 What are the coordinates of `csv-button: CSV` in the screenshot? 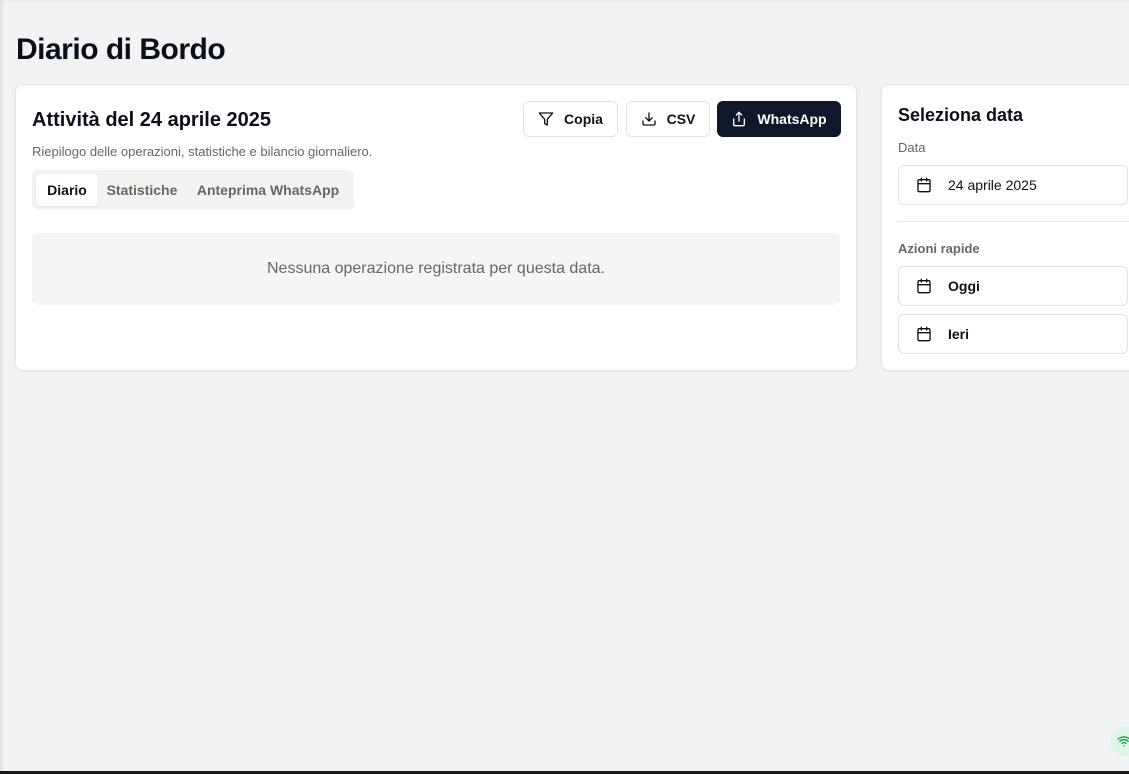 It's located at (668, 119).